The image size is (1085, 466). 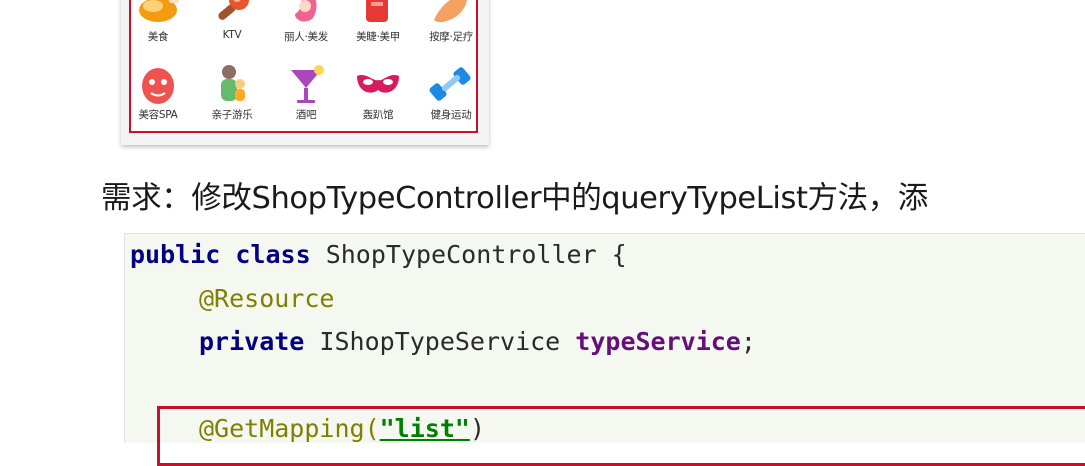 I want to click on code-line-getmapping: @GetMapping("list"), so click(x=342, y=428).